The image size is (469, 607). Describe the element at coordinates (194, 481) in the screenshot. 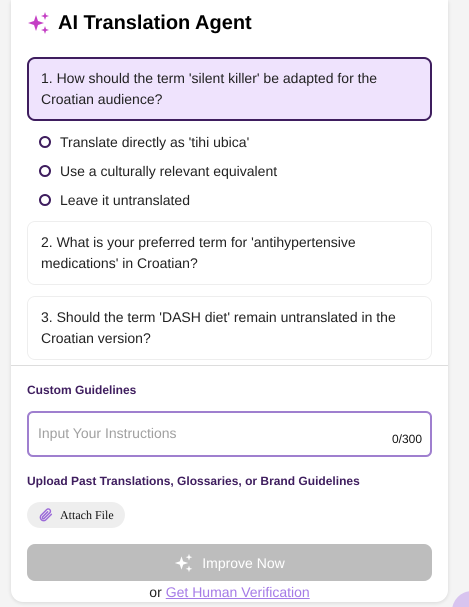

I see `section-label: Upload Past Translations, Glossaries, or Brand Guidelines` at that location.